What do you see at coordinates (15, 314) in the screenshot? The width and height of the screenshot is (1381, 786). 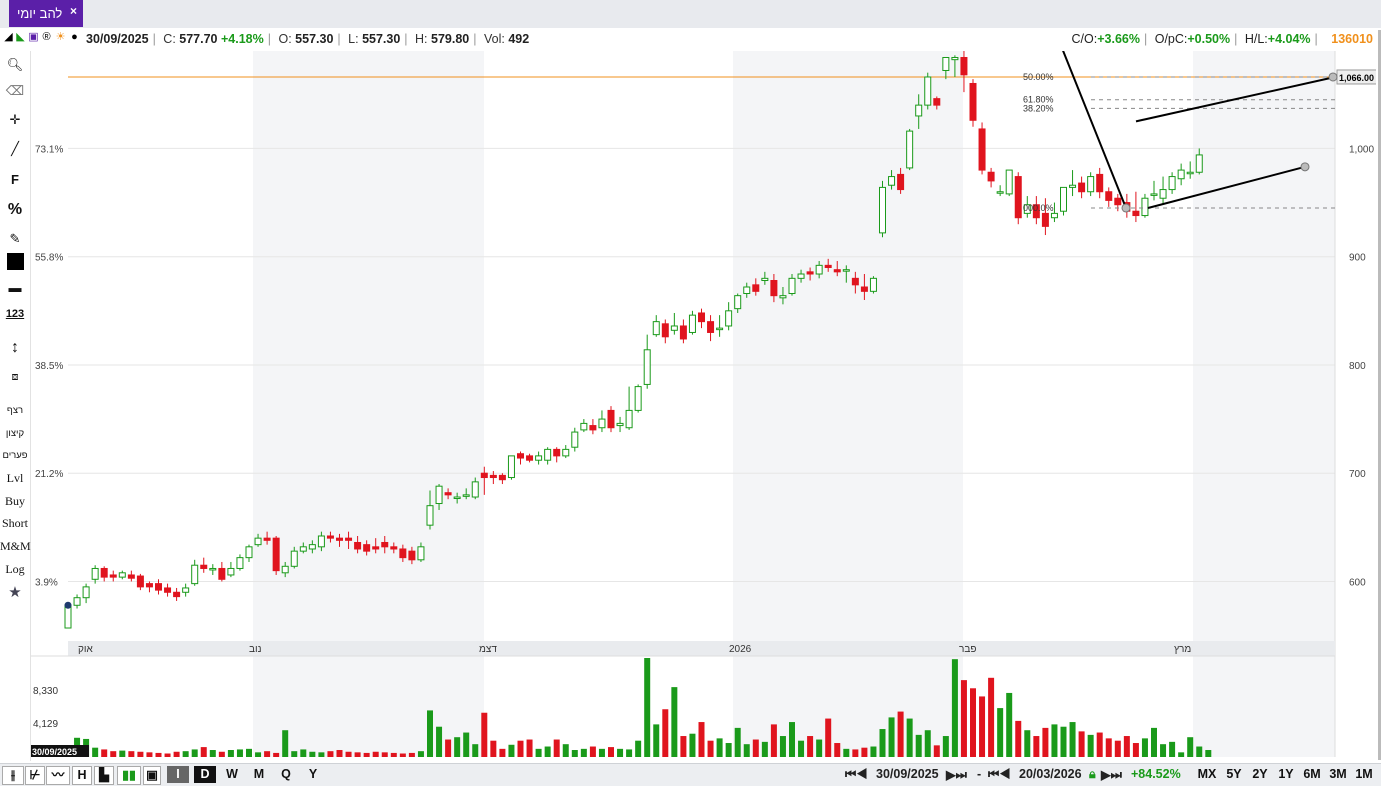 I see `count-tool: 123` at bounding box center [15, 314].